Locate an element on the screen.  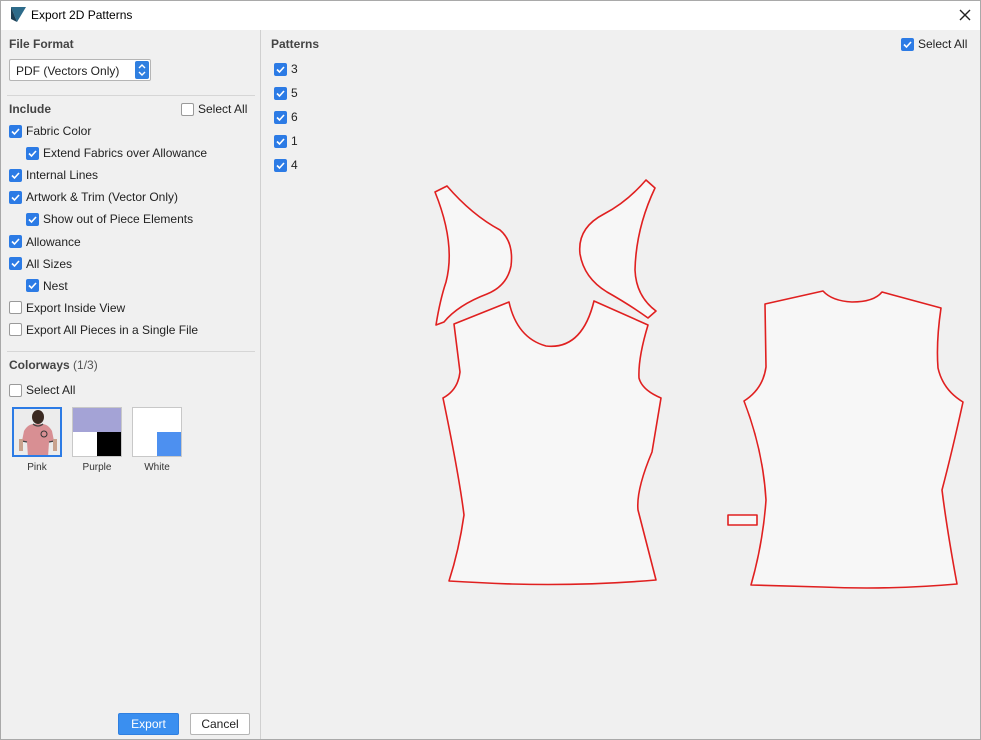
format-spinner is located at coordinates (142, 70).